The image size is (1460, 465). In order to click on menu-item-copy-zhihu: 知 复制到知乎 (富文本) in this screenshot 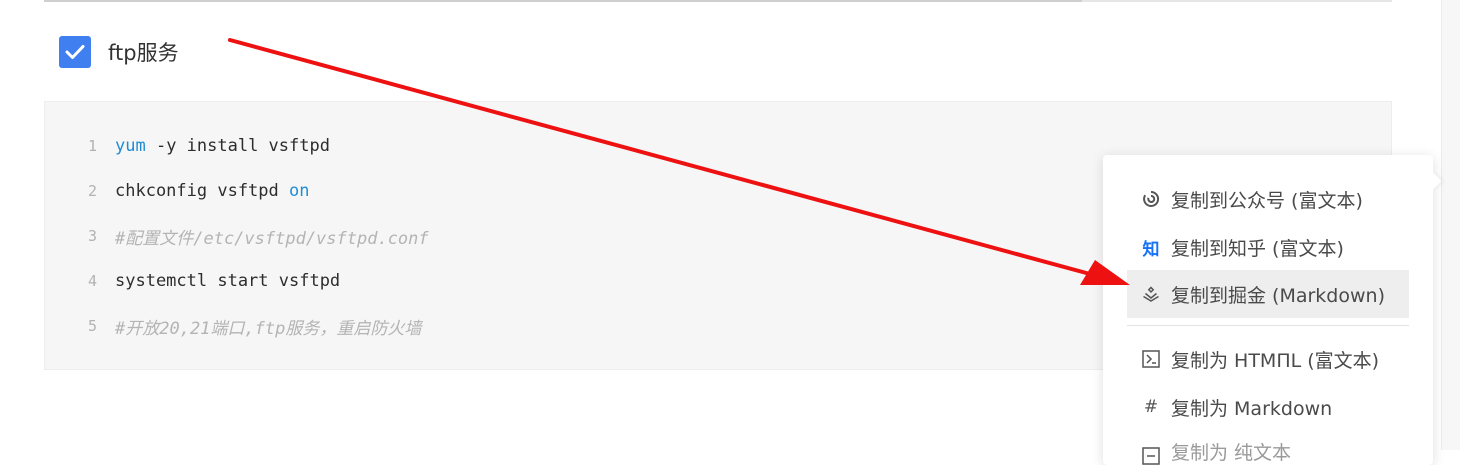, I will do `click(1268, 247)`.